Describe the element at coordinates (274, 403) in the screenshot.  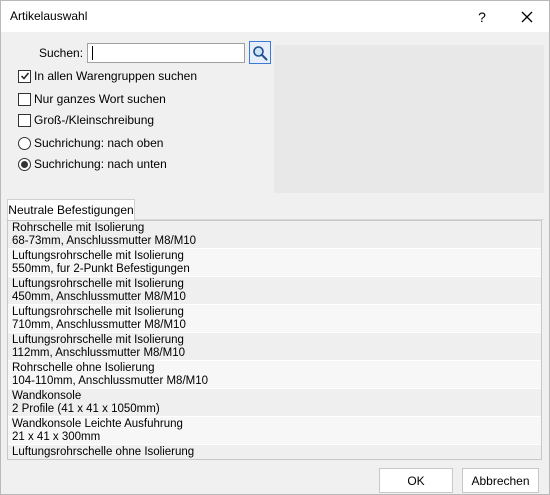
I see `list-item: Wandkonsole 2 Profile (41 x 41 x 1050mm)` at that location.